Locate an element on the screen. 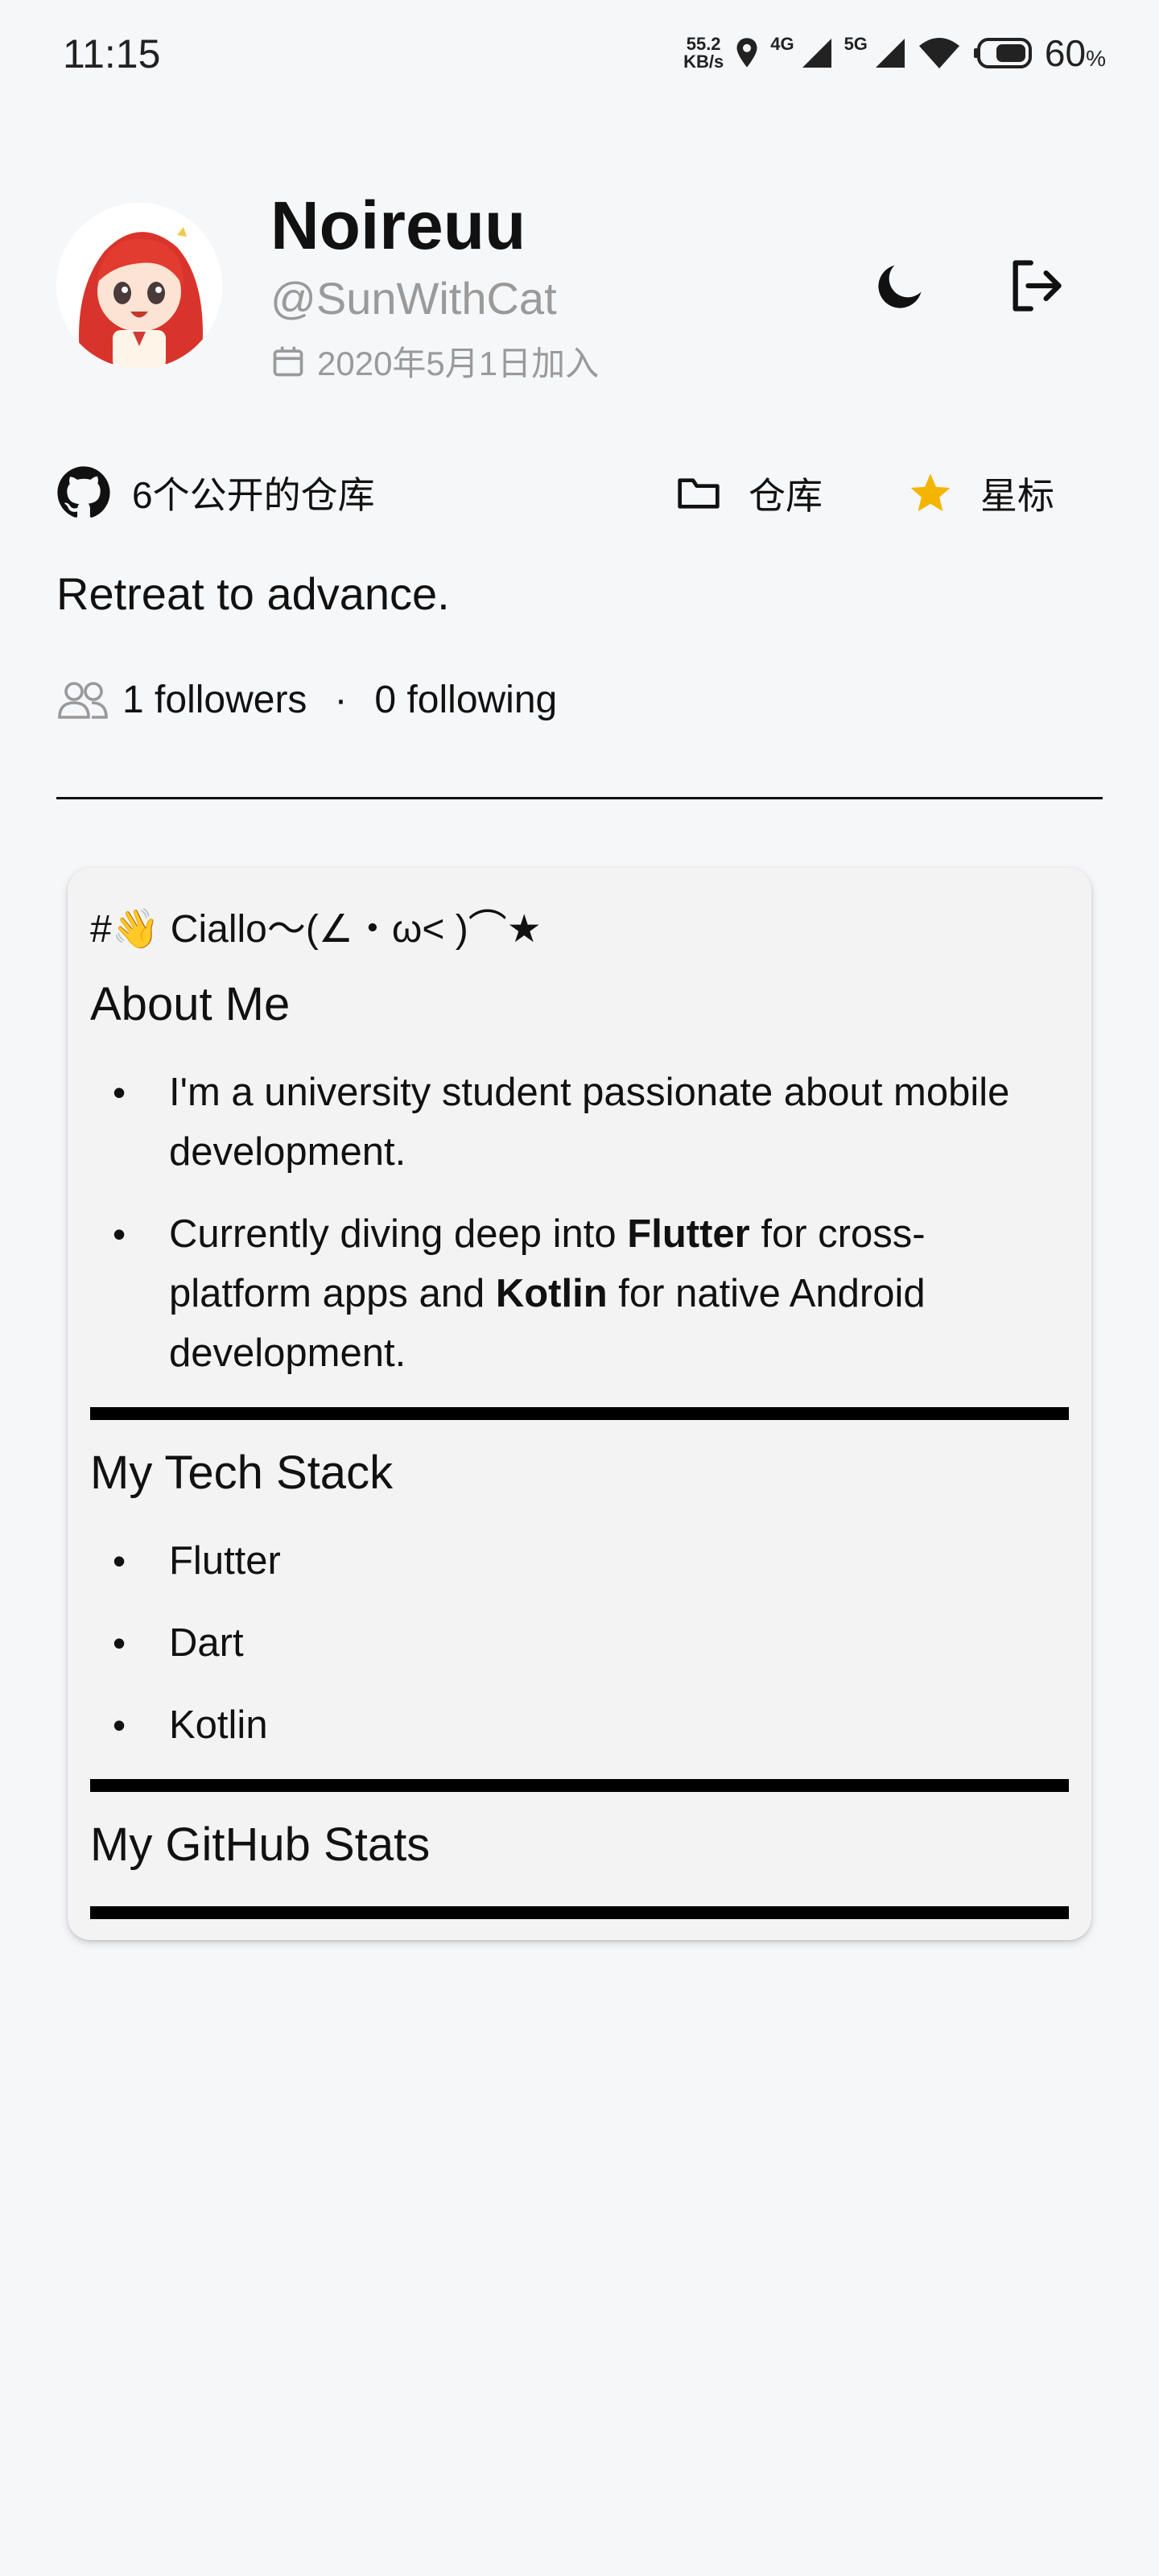  avatar-illustration is located at coordinates (139, 286).